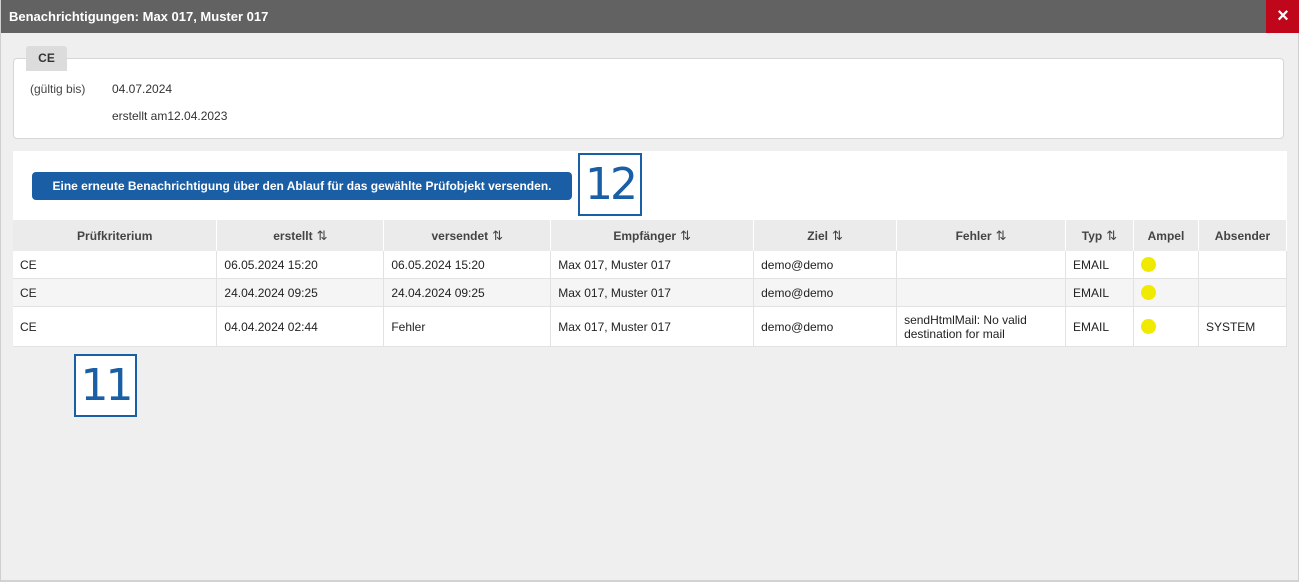 The image size is (1299, 582). Describe the element at coordinates (1099, 235) in the screenshot. I see `header-typ: Typ ⇅` at that location.